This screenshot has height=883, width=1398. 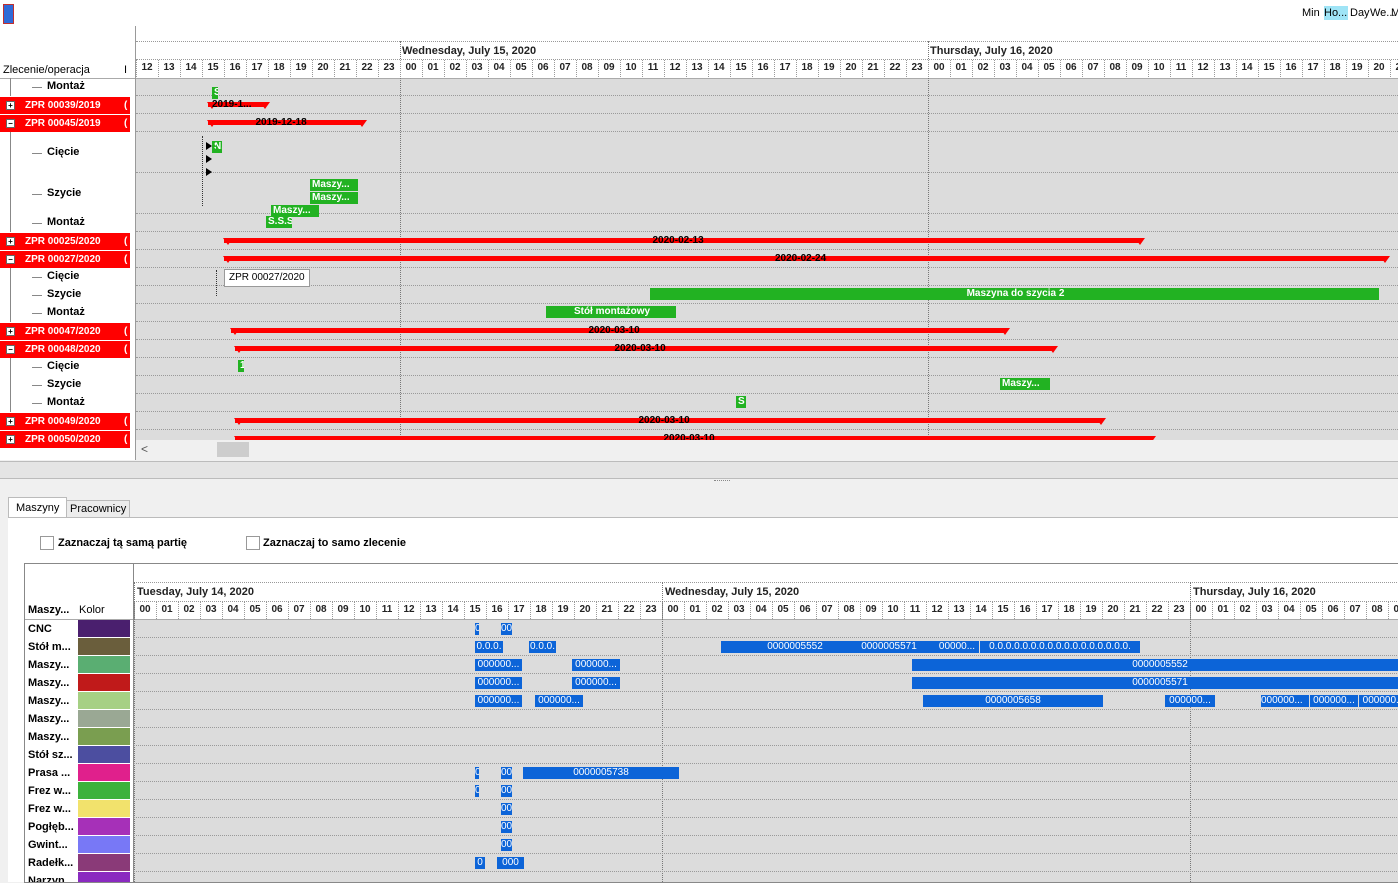 I want to click on tree-op-13: Cięcie, so click(x=63, y=366).